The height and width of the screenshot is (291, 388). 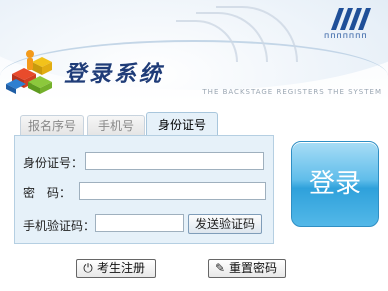 I want to click on tab-id-number: 身份证号, so click(x=182, y=124).